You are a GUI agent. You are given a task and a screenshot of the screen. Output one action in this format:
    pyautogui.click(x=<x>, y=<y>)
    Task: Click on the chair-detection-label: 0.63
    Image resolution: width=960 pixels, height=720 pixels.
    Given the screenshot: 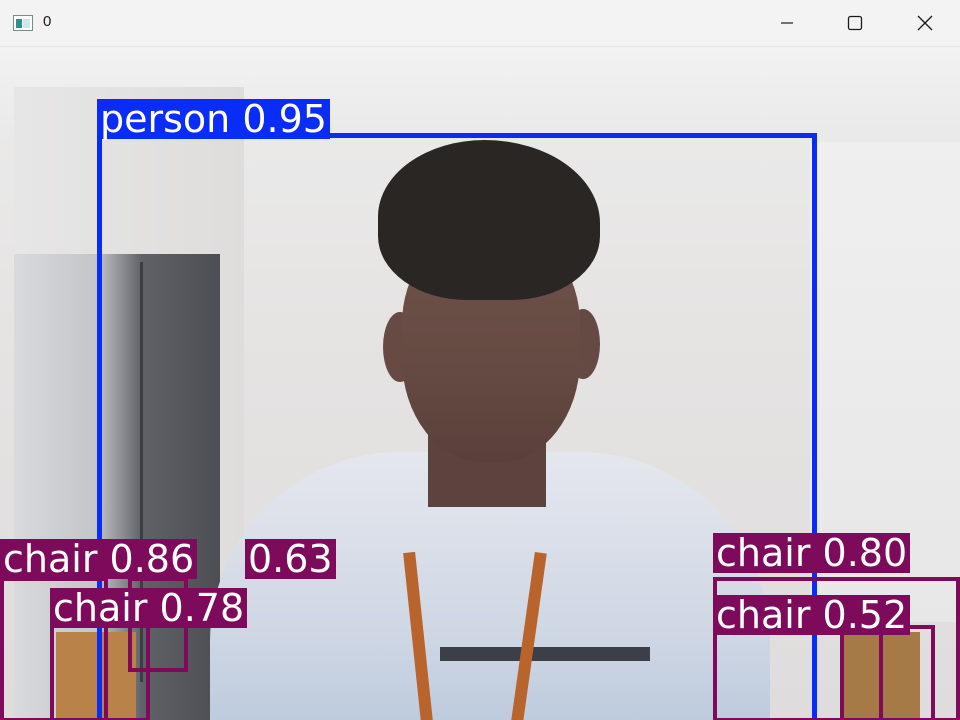 What is the action you would take?
    pyautogui.click(x=290, y=559)
    